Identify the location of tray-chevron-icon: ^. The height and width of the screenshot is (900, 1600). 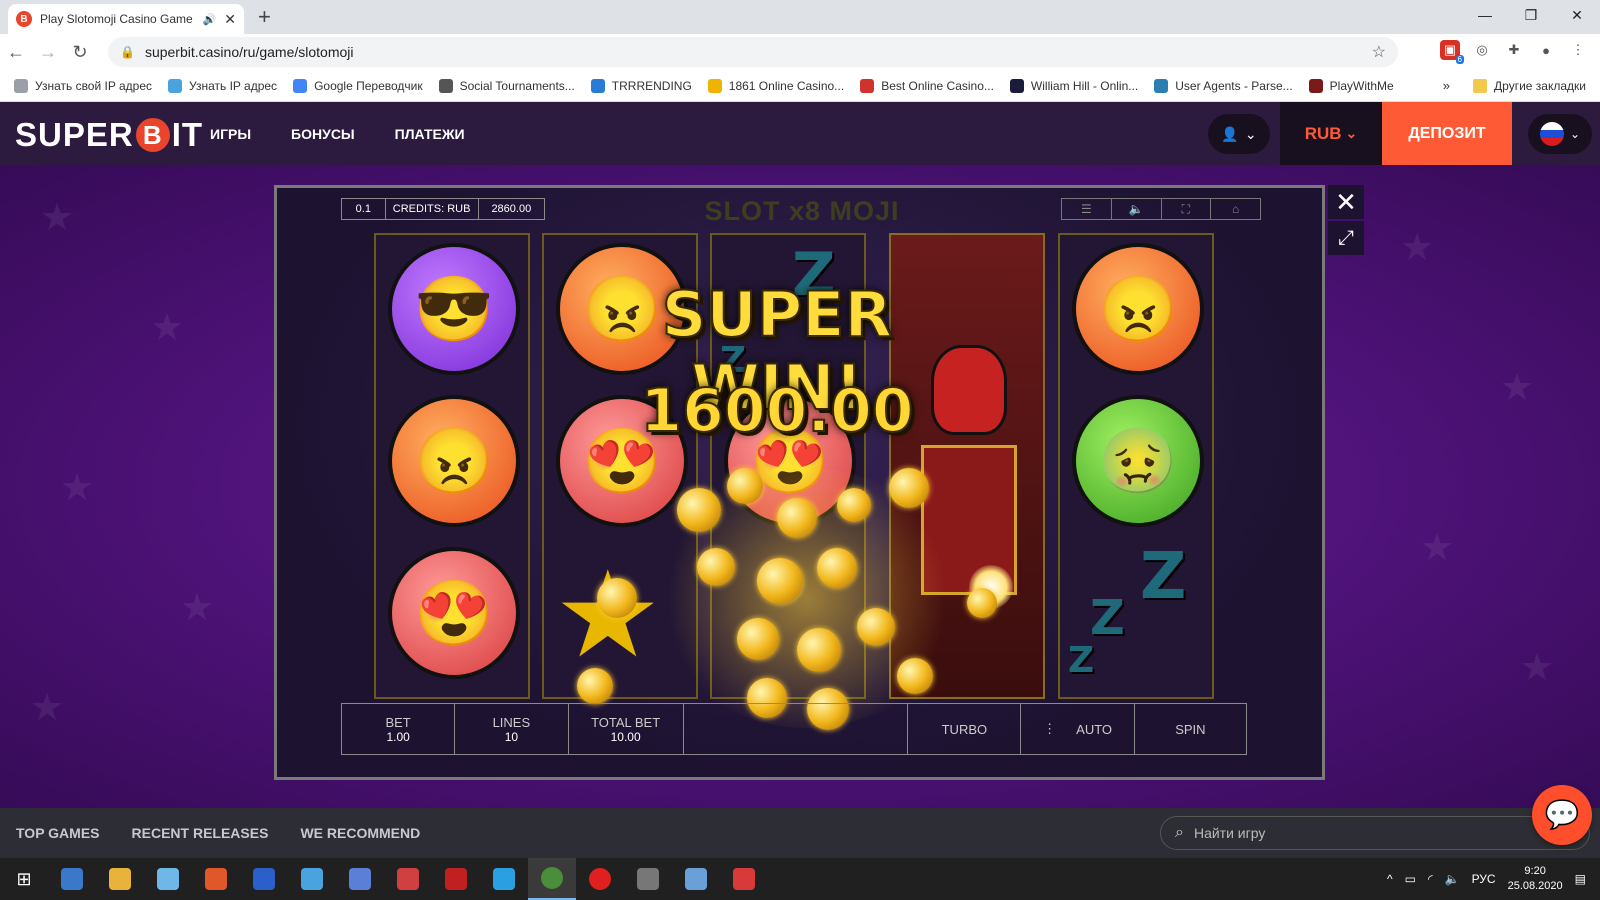
(1390, 879).